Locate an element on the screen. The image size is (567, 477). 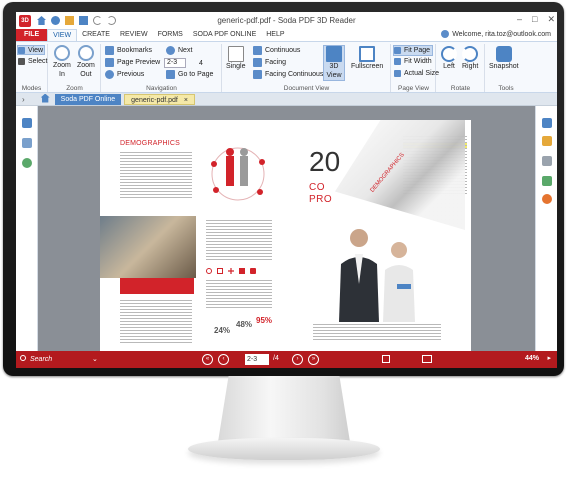
snapshot-button: Snapshot is located at coordinates (504, 58).